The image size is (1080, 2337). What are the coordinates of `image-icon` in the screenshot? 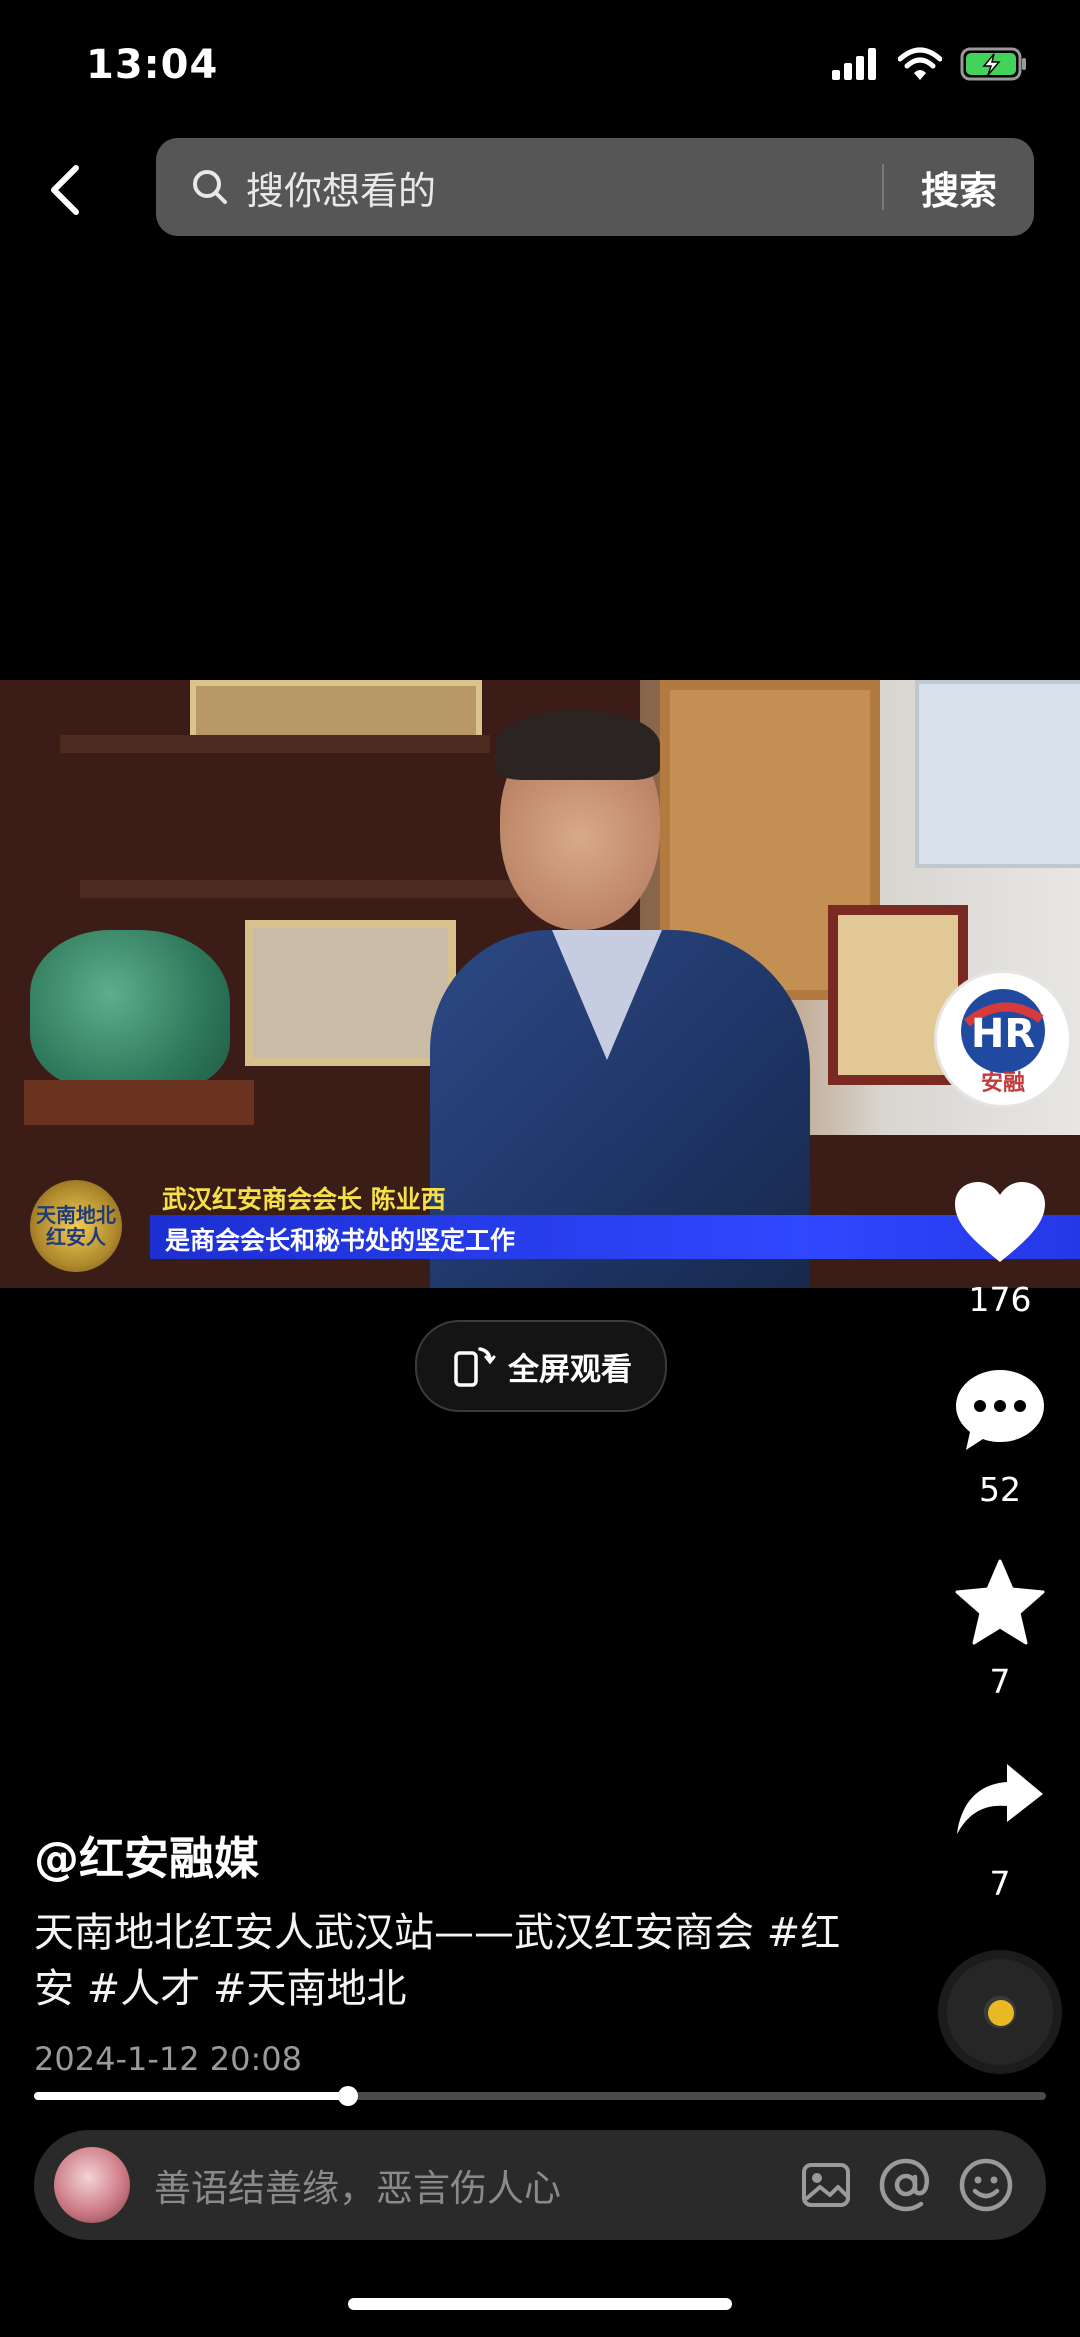 It's located at (826, 2185).